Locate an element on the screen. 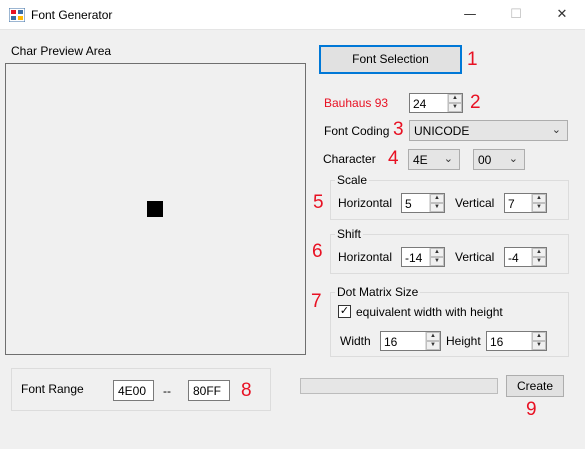 The height and width of the screenshot is (449, 585). font-range-start-value: 4E00 is located at coordinates (132, 391).